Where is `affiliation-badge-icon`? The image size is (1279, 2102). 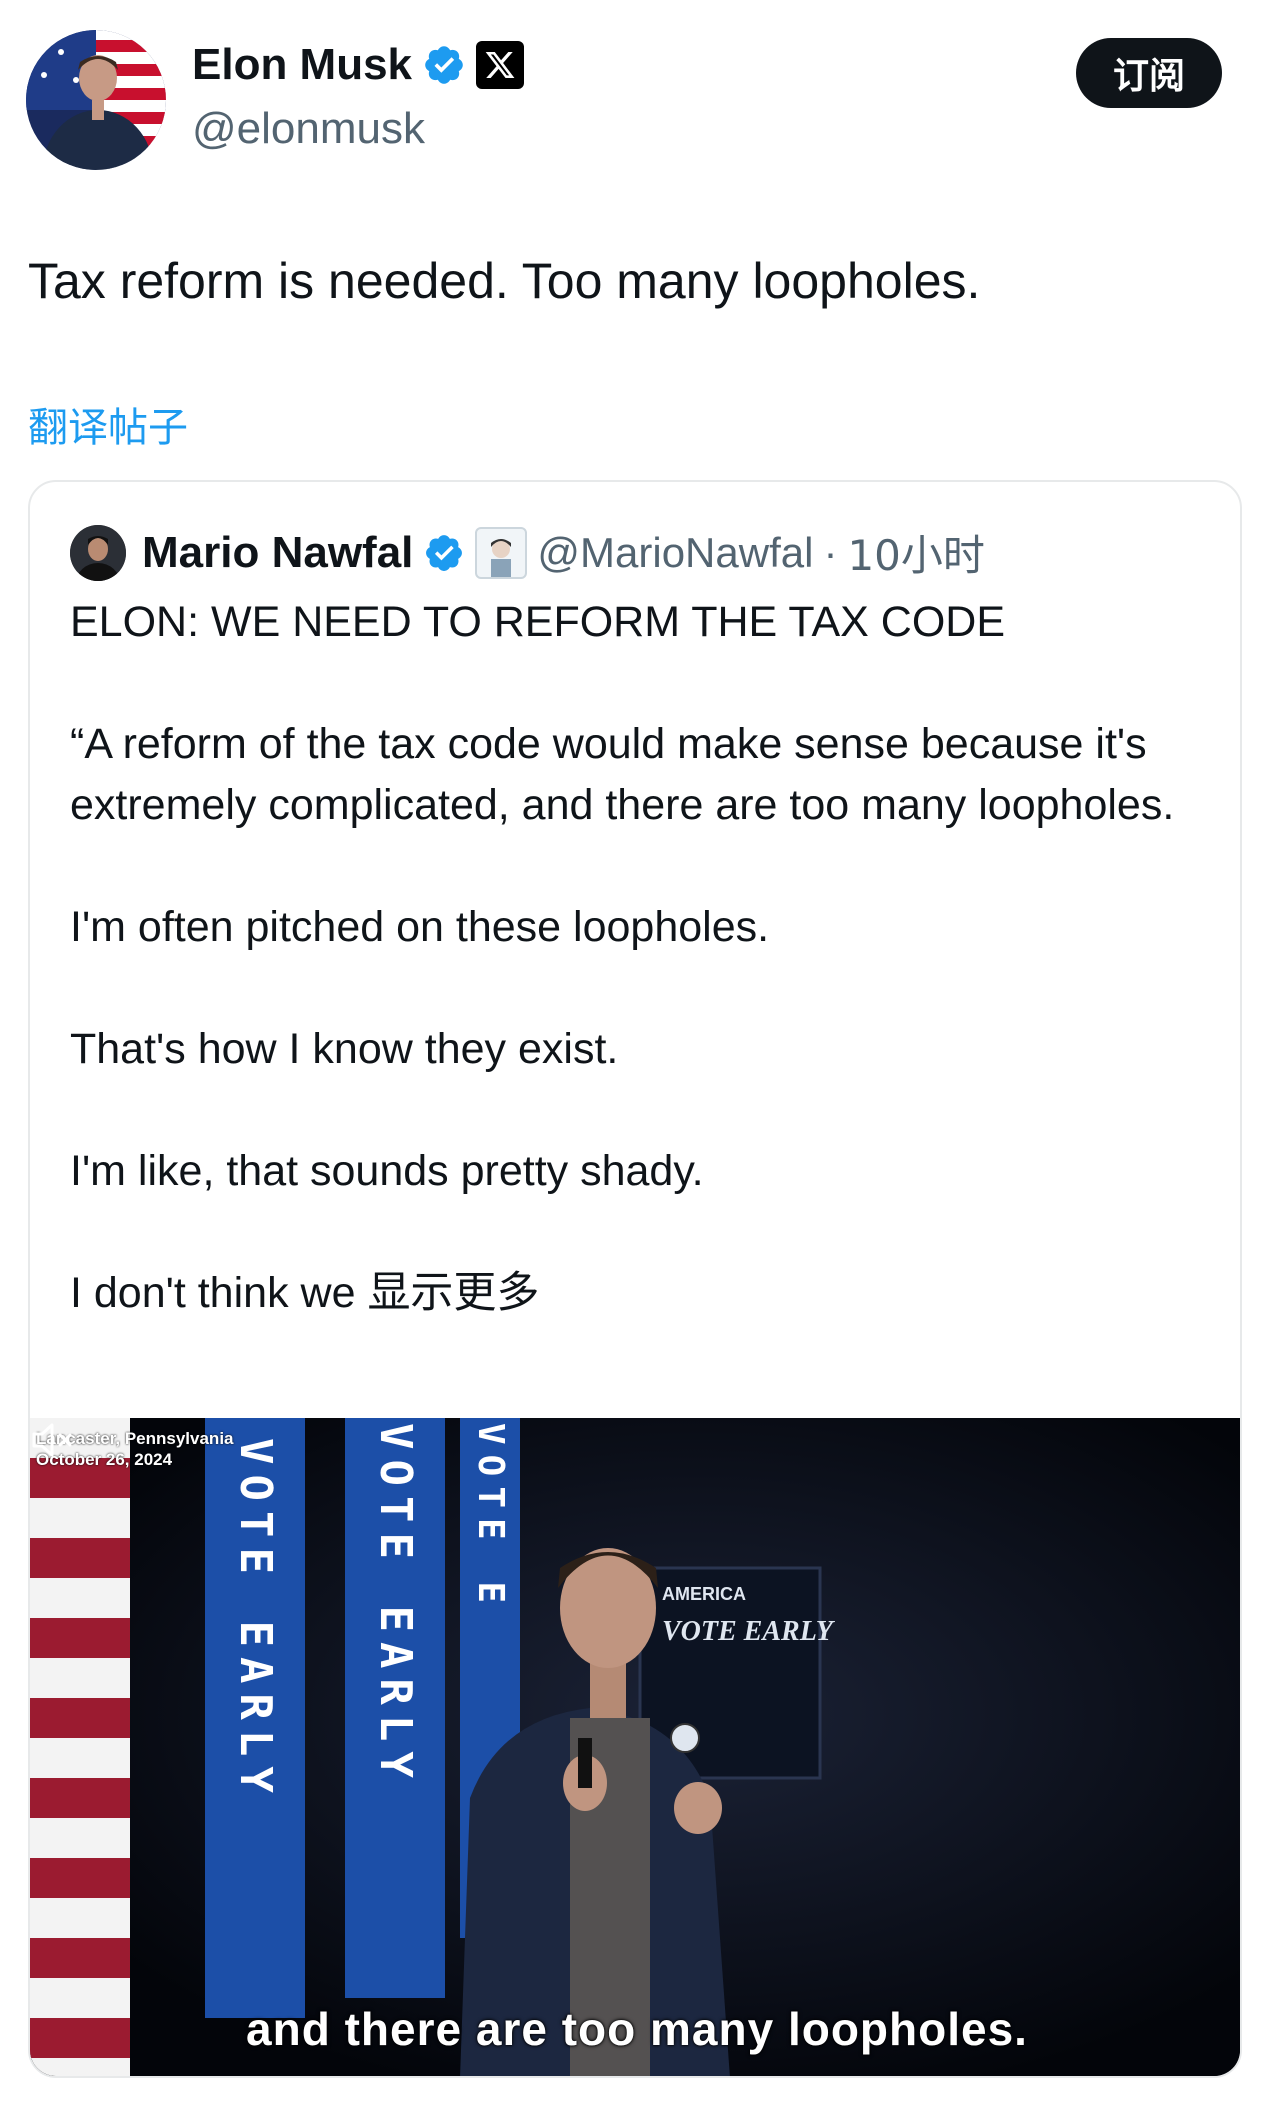
affiliation-badge-icon is located at coordinates (501, 552).